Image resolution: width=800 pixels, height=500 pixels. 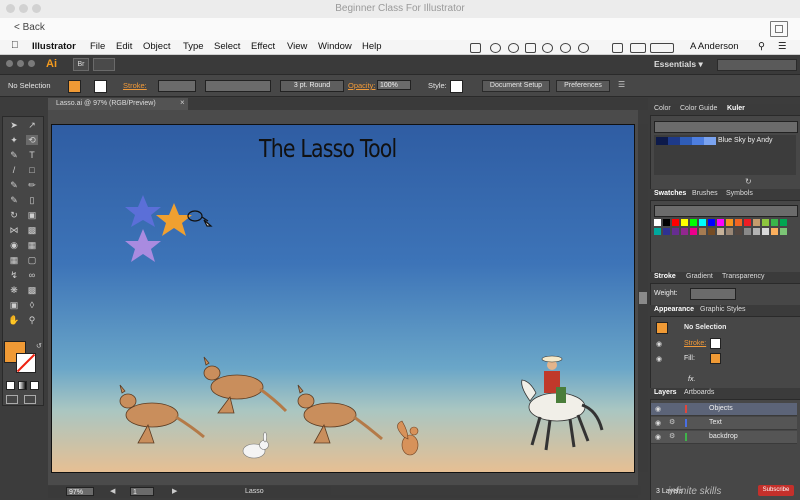 What do you see at coordinates (263, 46) in the screenshot?
I see `menu-effect: Effect` at bounding box center [263, 46].